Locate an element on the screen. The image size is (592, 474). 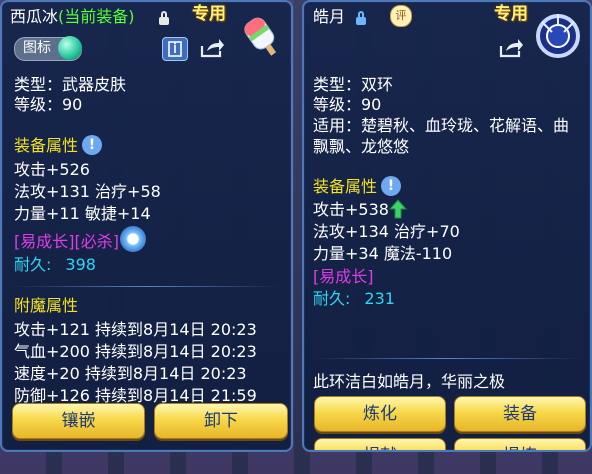
enchant-header: 附魔属性 is located at coordinates (46, 305).